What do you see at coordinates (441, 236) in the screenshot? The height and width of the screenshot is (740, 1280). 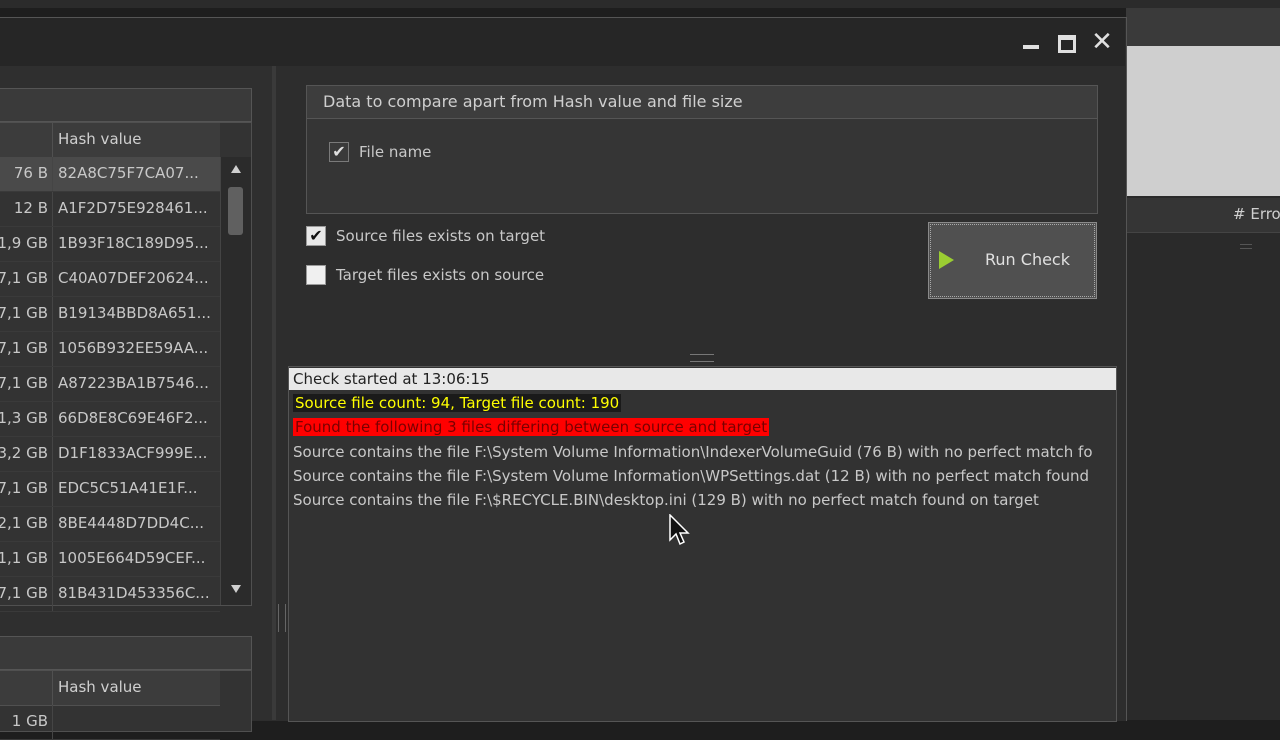 I see `source-on-target-label: Source files exists on target` at bounding box center [441, 236].